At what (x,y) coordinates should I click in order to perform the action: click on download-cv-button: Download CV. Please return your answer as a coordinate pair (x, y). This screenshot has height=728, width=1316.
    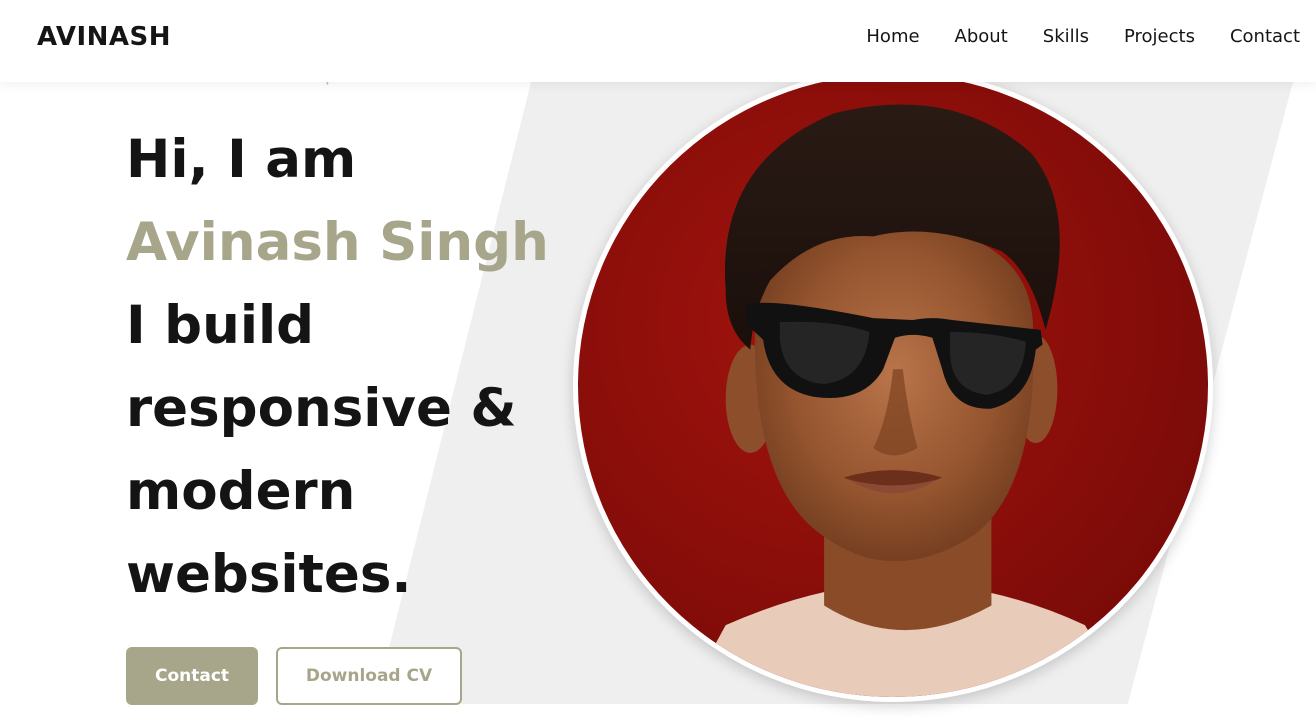
    Looking at the image, I should click on (369, 676).